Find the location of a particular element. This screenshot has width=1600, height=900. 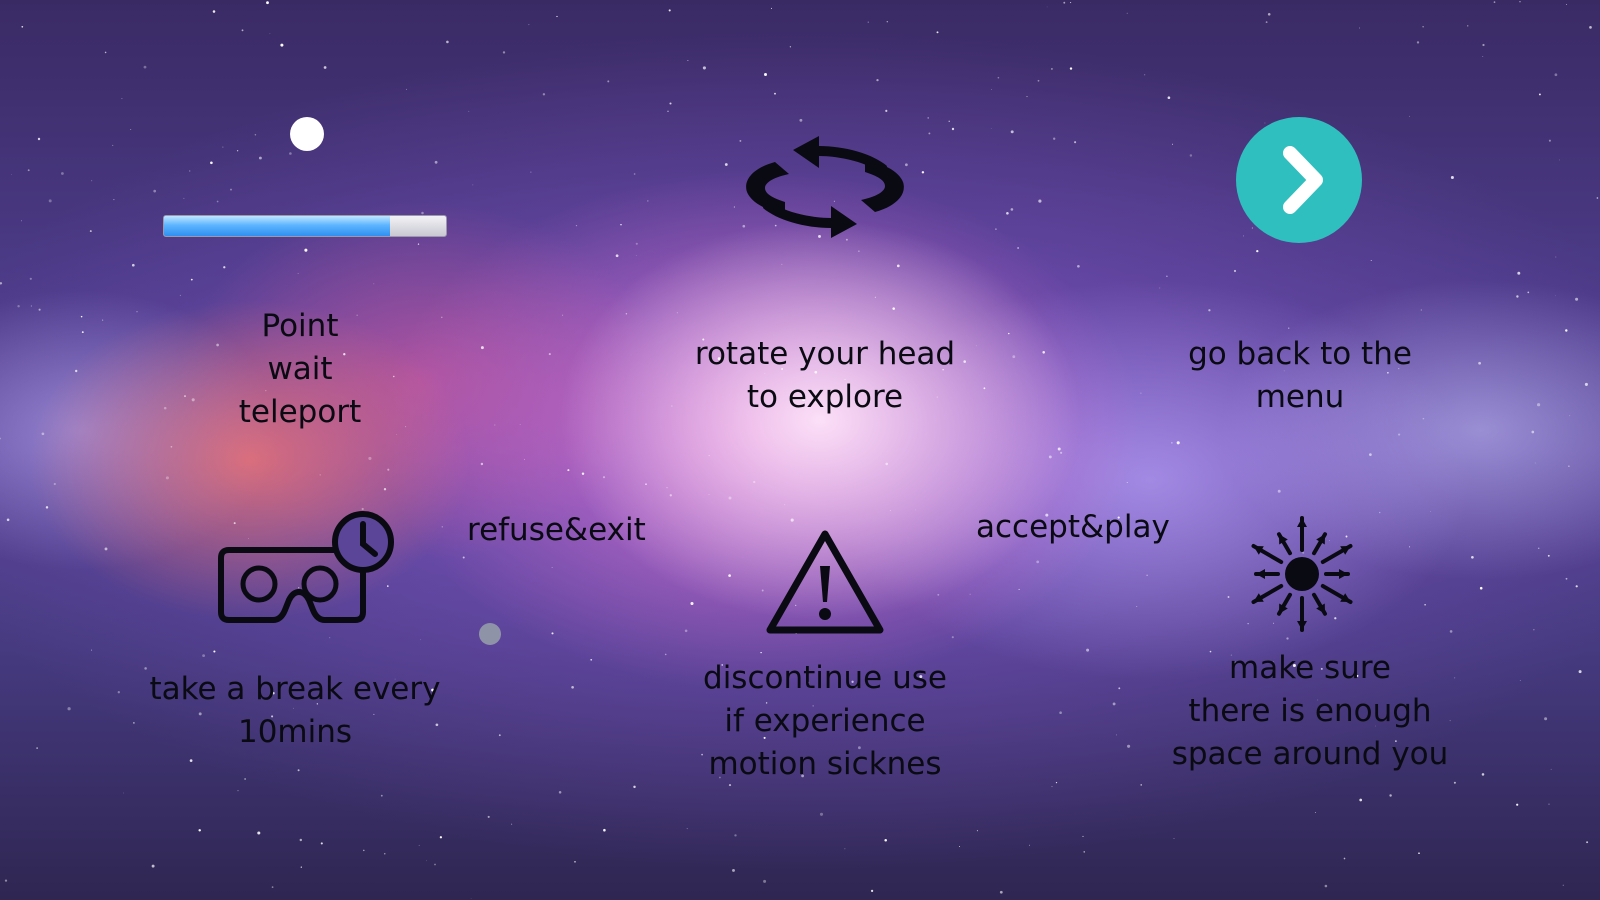

chevron-right-icon is located at coordinates (1303, 180).